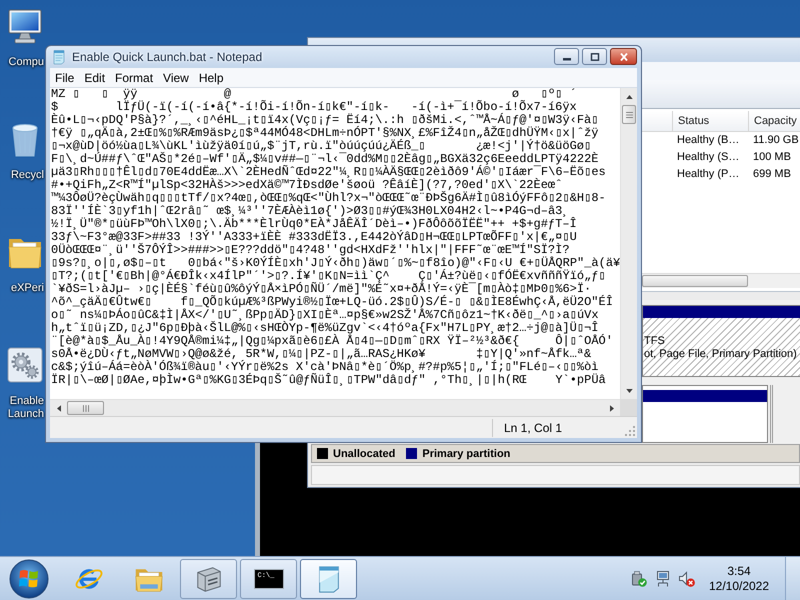  What do you see at coordinates (94, 77) in the screenshot?
I see `menu-item: Edit` at bounding box center [94, 77].